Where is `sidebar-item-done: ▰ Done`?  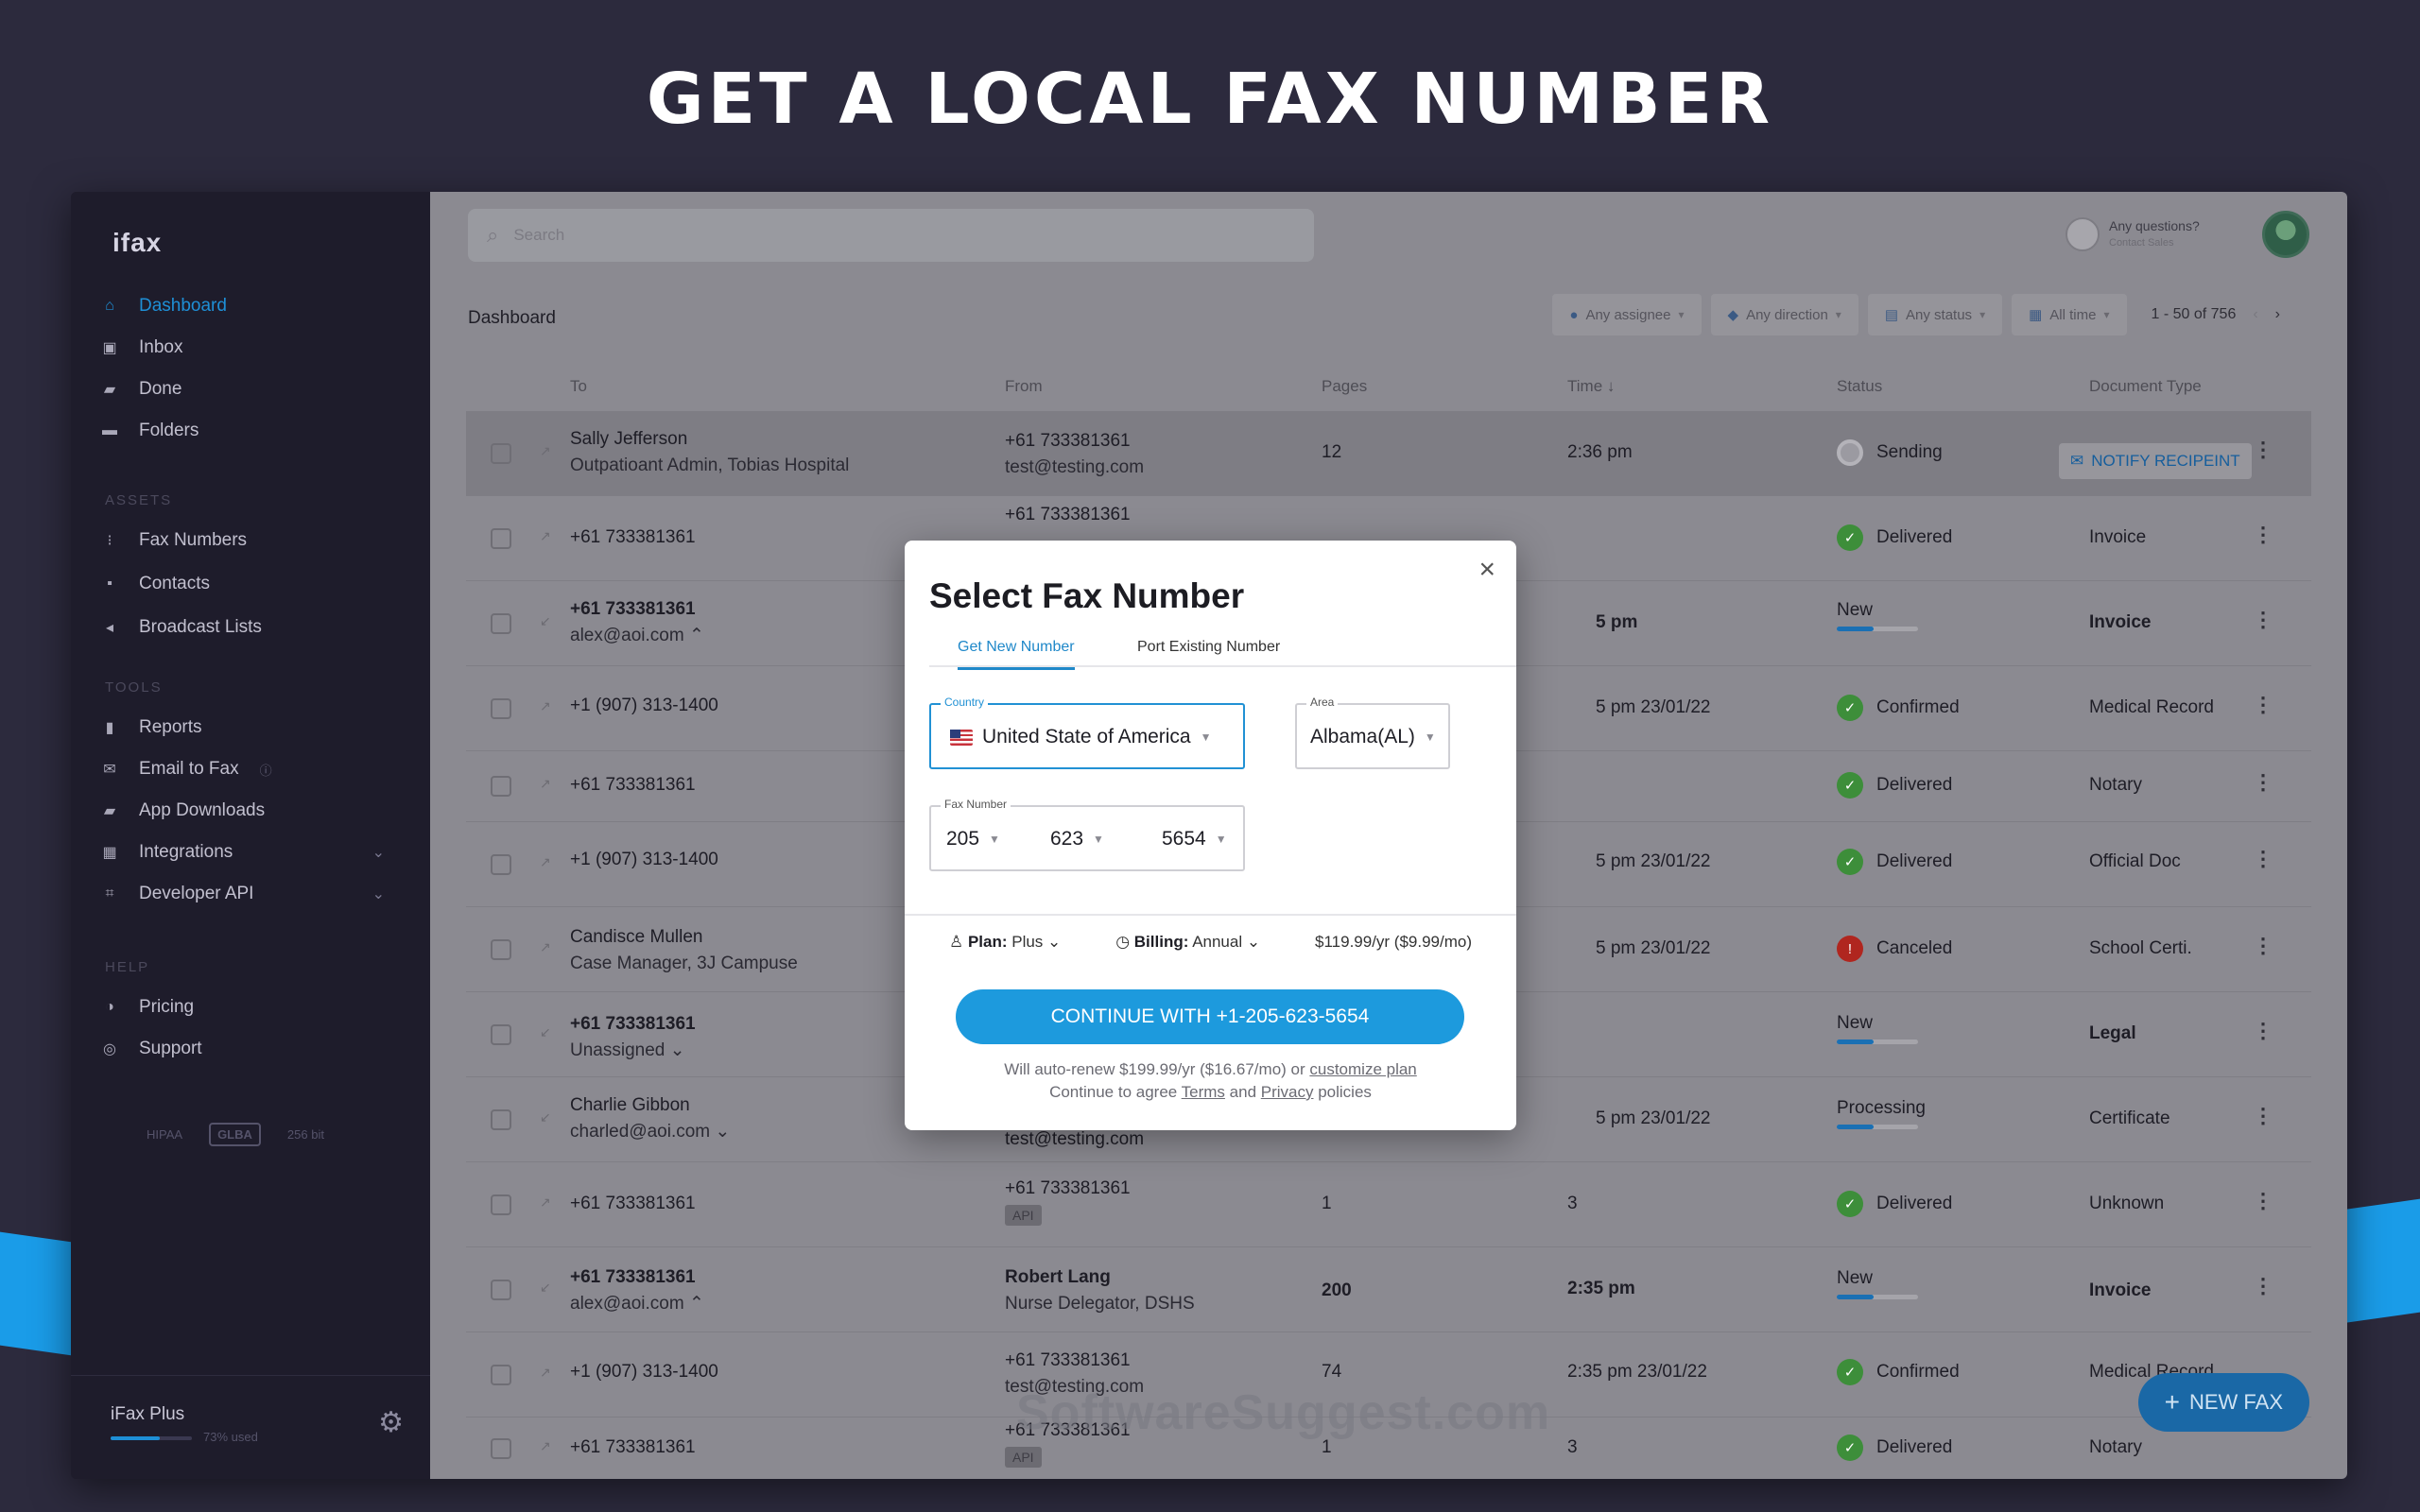
sidebar-item-done: ▰ Done is located at coordinates (141, 389).